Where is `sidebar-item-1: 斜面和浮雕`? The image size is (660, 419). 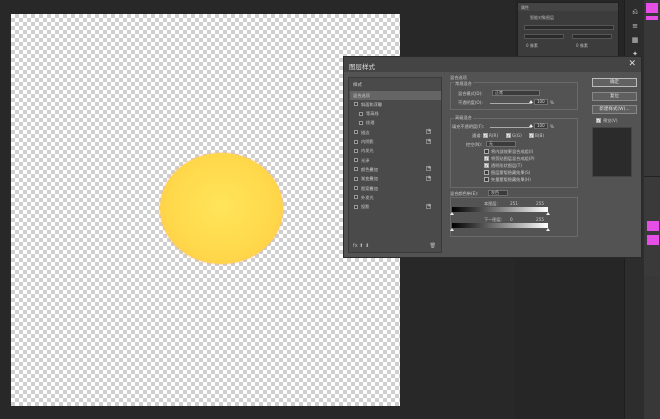
sidebar-item-1: 斜面和浮雕 is located at coordinates (395, 104).